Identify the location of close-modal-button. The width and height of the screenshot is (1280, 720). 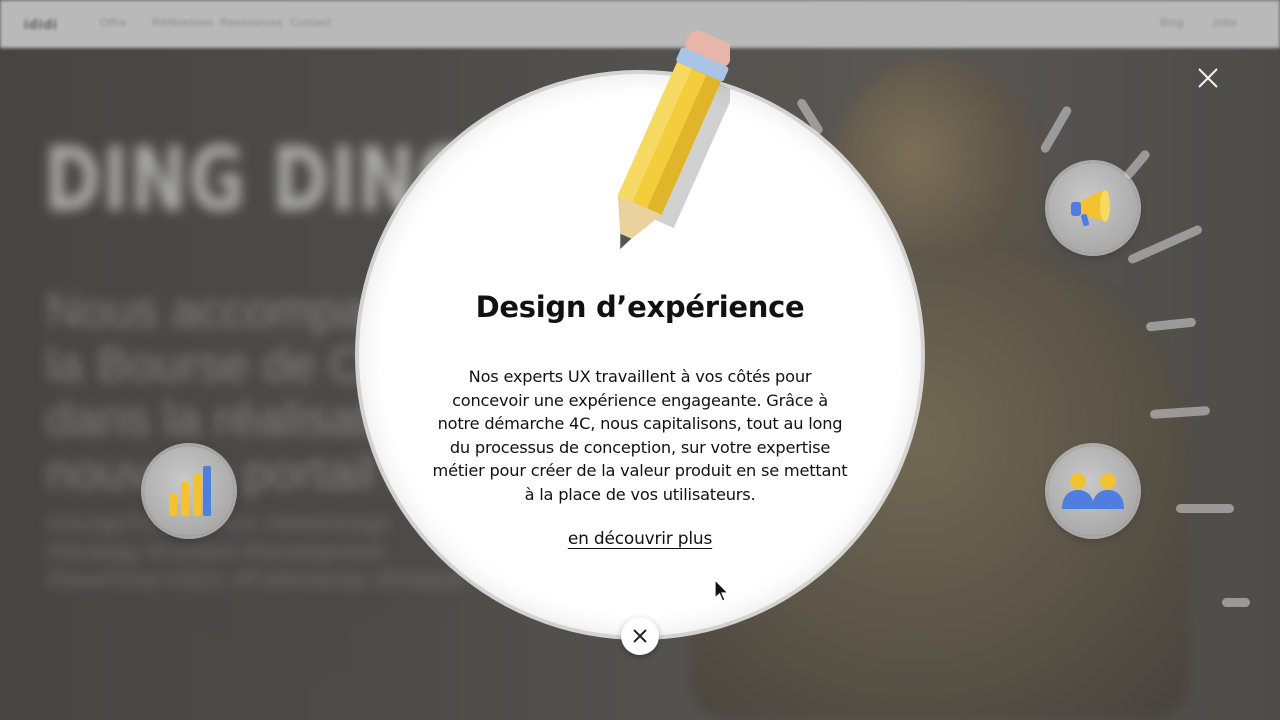
(640, 636).